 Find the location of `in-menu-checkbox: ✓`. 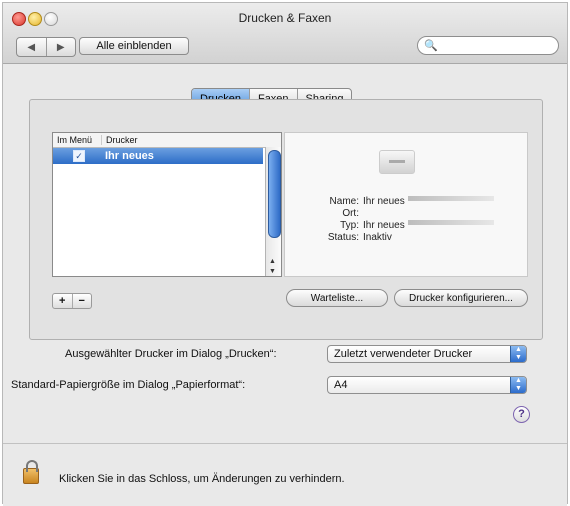

in-menu-checkbox: ✓ is located at coordinates (79, 156).